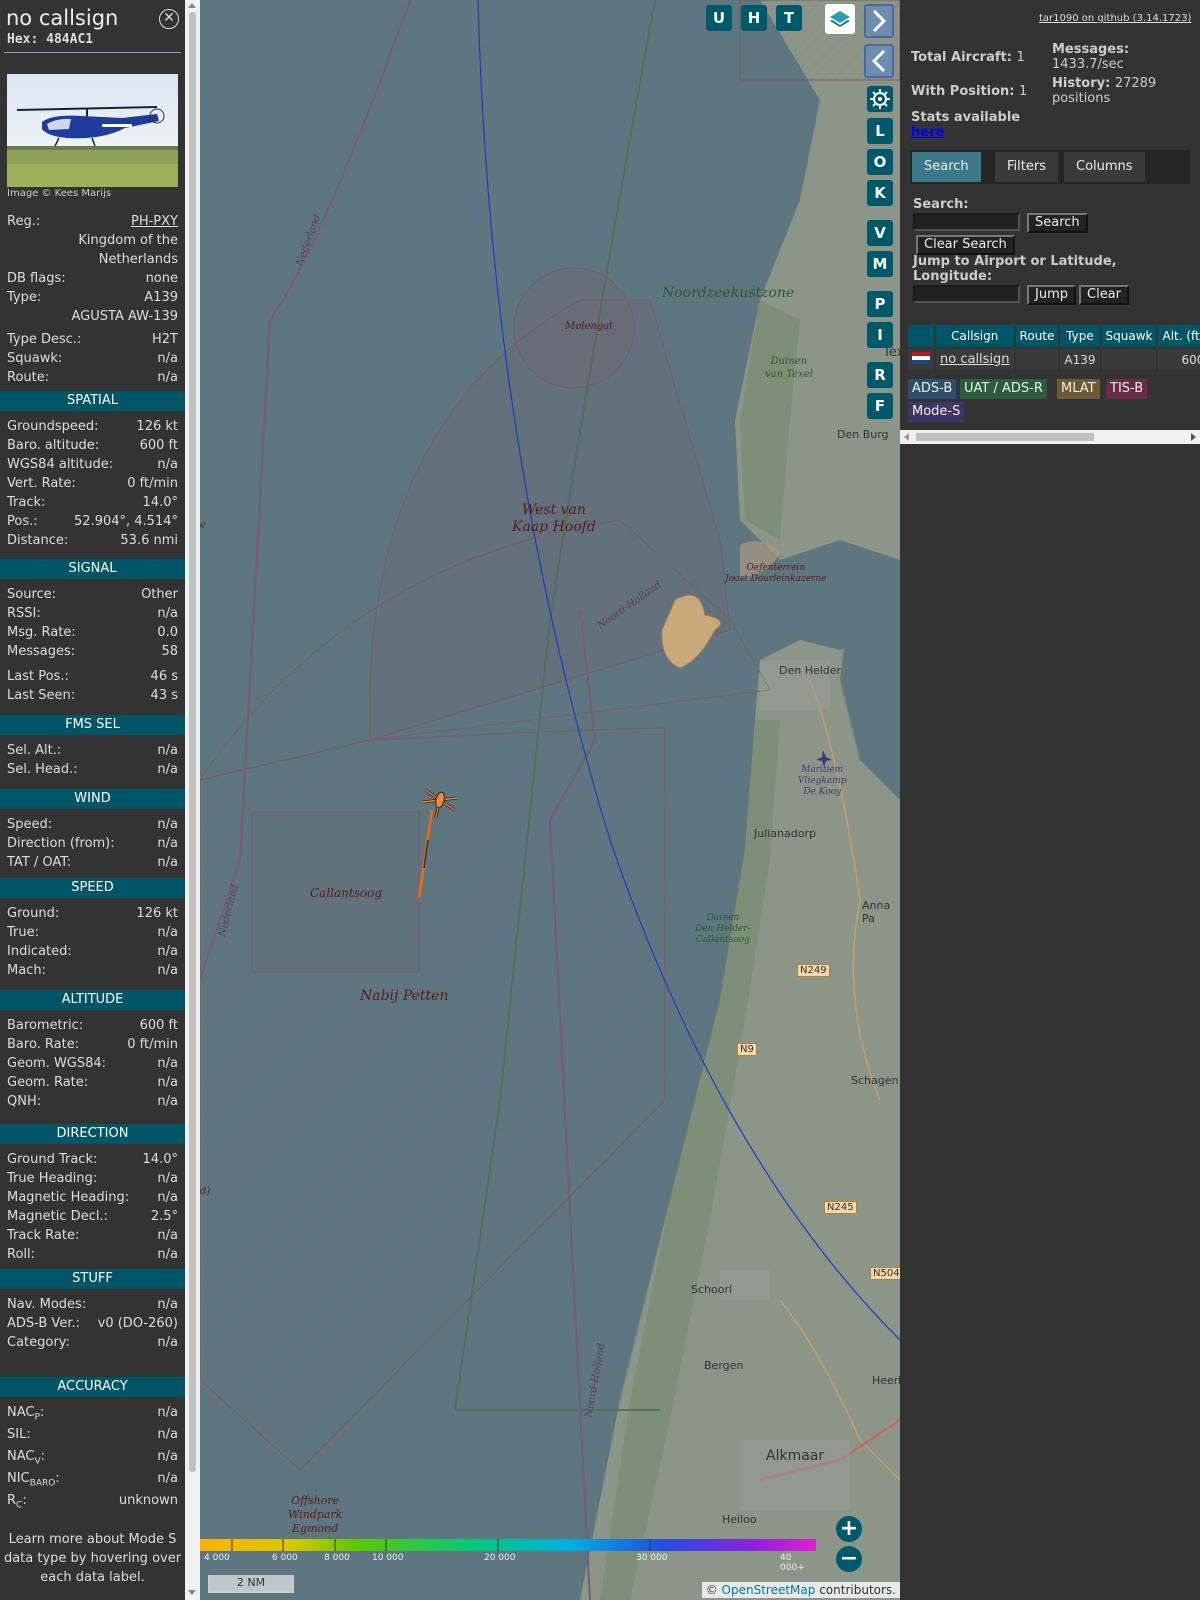 Image resolution: width=1200 pixels, height=1600 pixels. Describe the element at coordinates (921, 336) in the screenshot. I see `col-flag` at that location.